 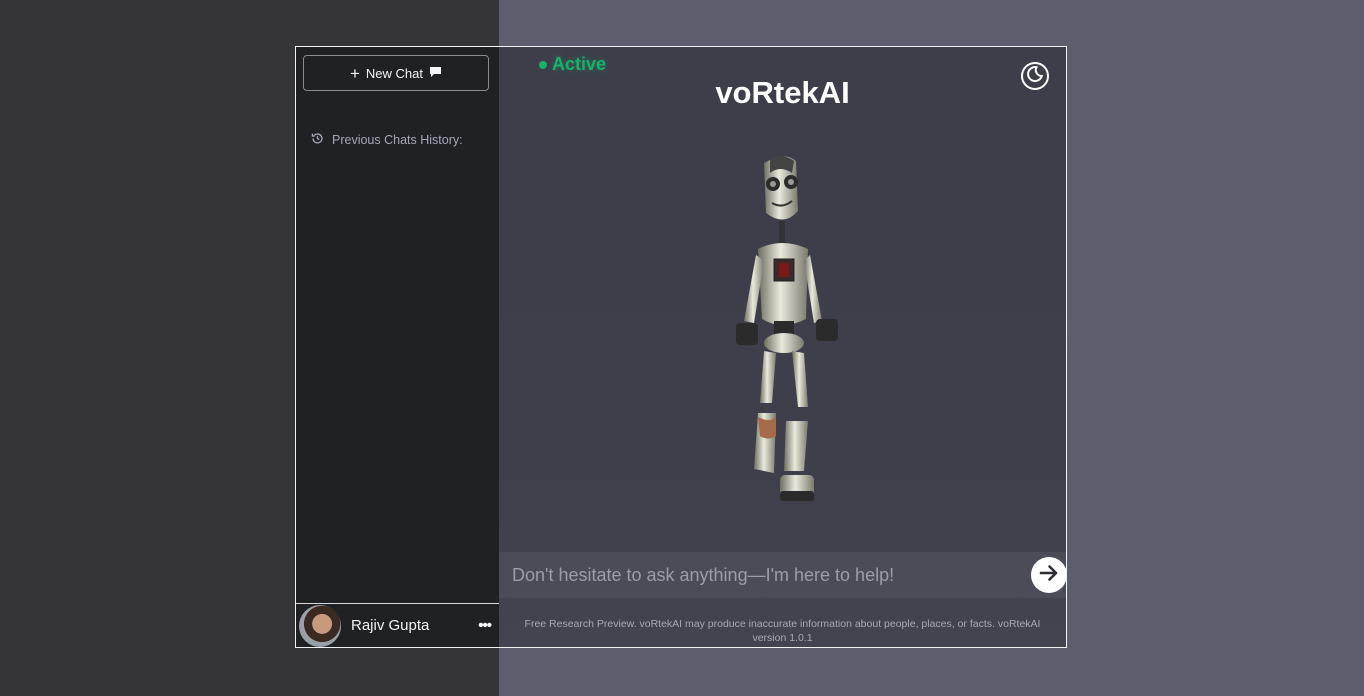 I want to click on plus-icon: +, so click(x=354, y=73).